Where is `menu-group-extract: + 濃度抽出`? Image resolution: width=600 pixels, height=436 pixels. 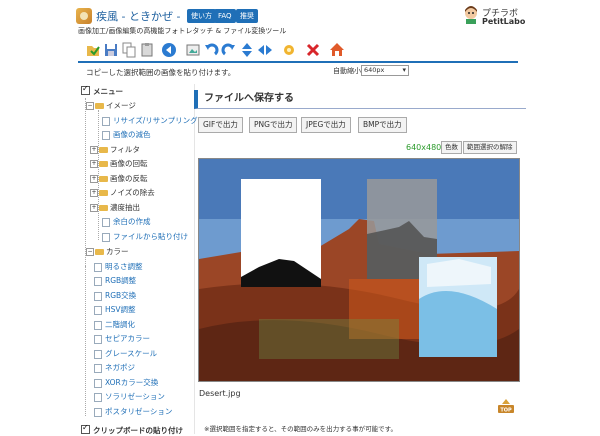 menu-group-extract: + 濃度抽出 is located at coordinates (115, 207).